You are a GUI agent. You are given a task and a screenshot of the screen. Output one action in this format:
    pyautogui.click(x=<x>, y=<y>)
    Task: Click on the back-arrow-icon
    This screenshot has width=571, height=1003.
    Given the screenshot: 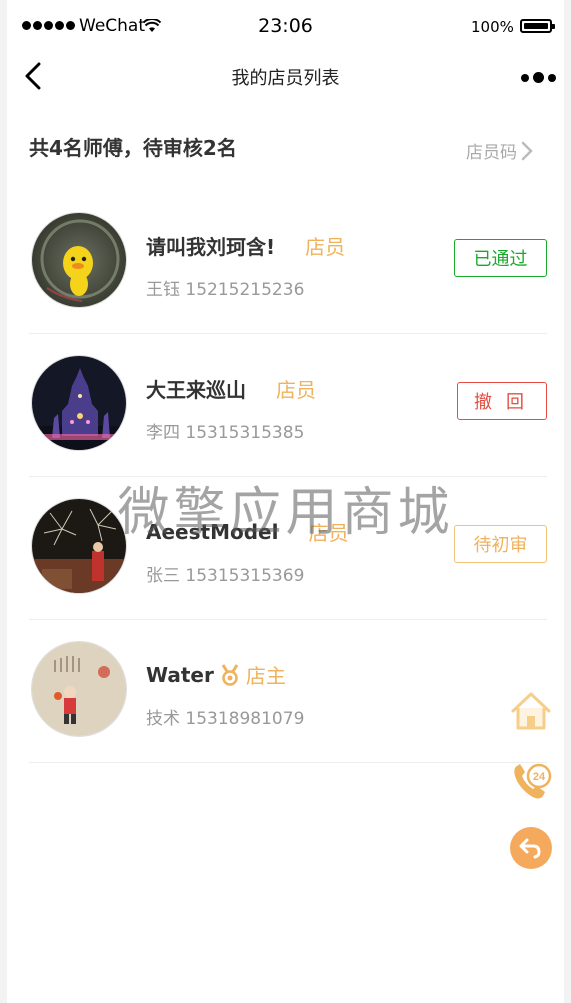 What is the action you would take?
    pyautogui.click(x=531, y=848)
    